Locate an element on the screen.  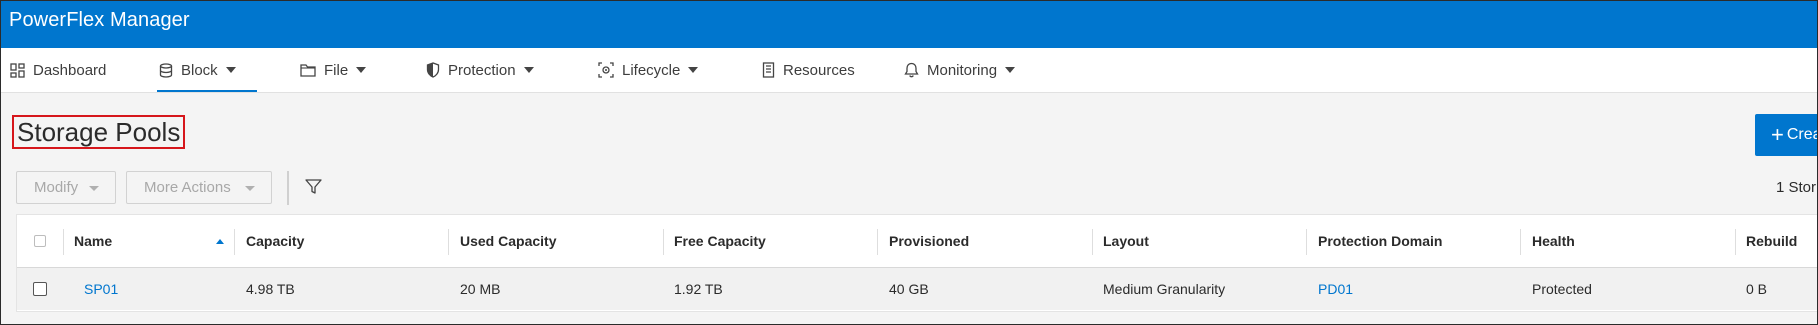
column-header-protection-domain: Protection Domain is located at coordinates (1380, 241).